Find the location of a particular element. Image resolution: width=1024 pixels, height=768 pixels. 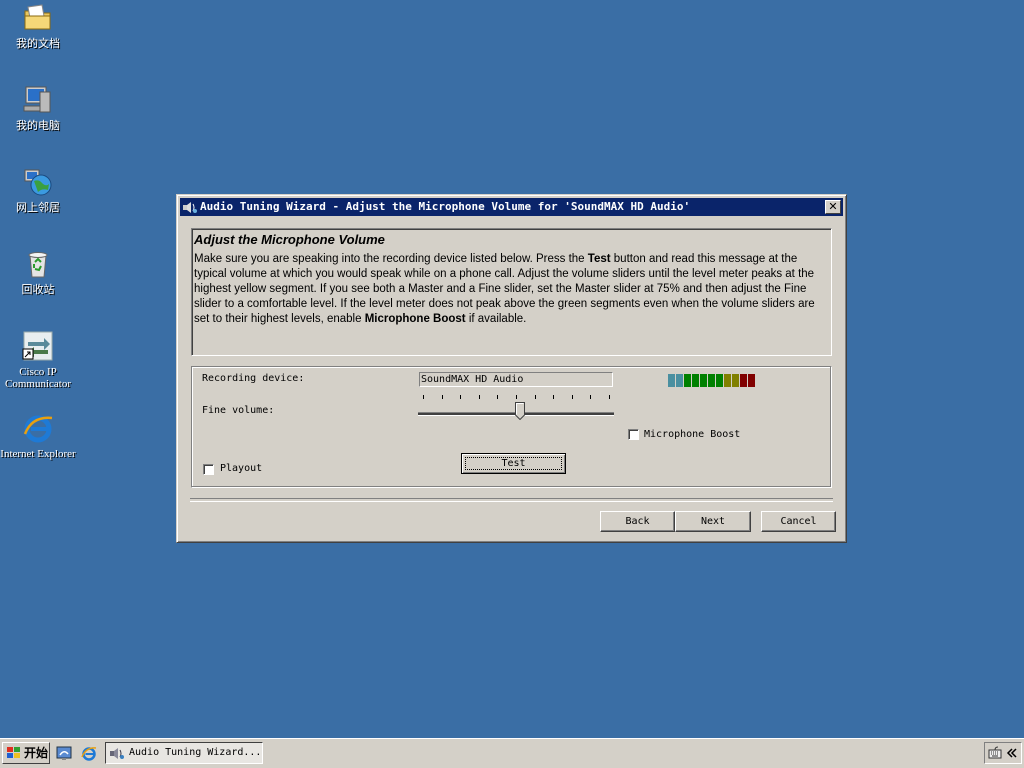

desktop-icon-cisco-ip-communicator: Cisco IP Communicator is located at coordinates (38, 360).